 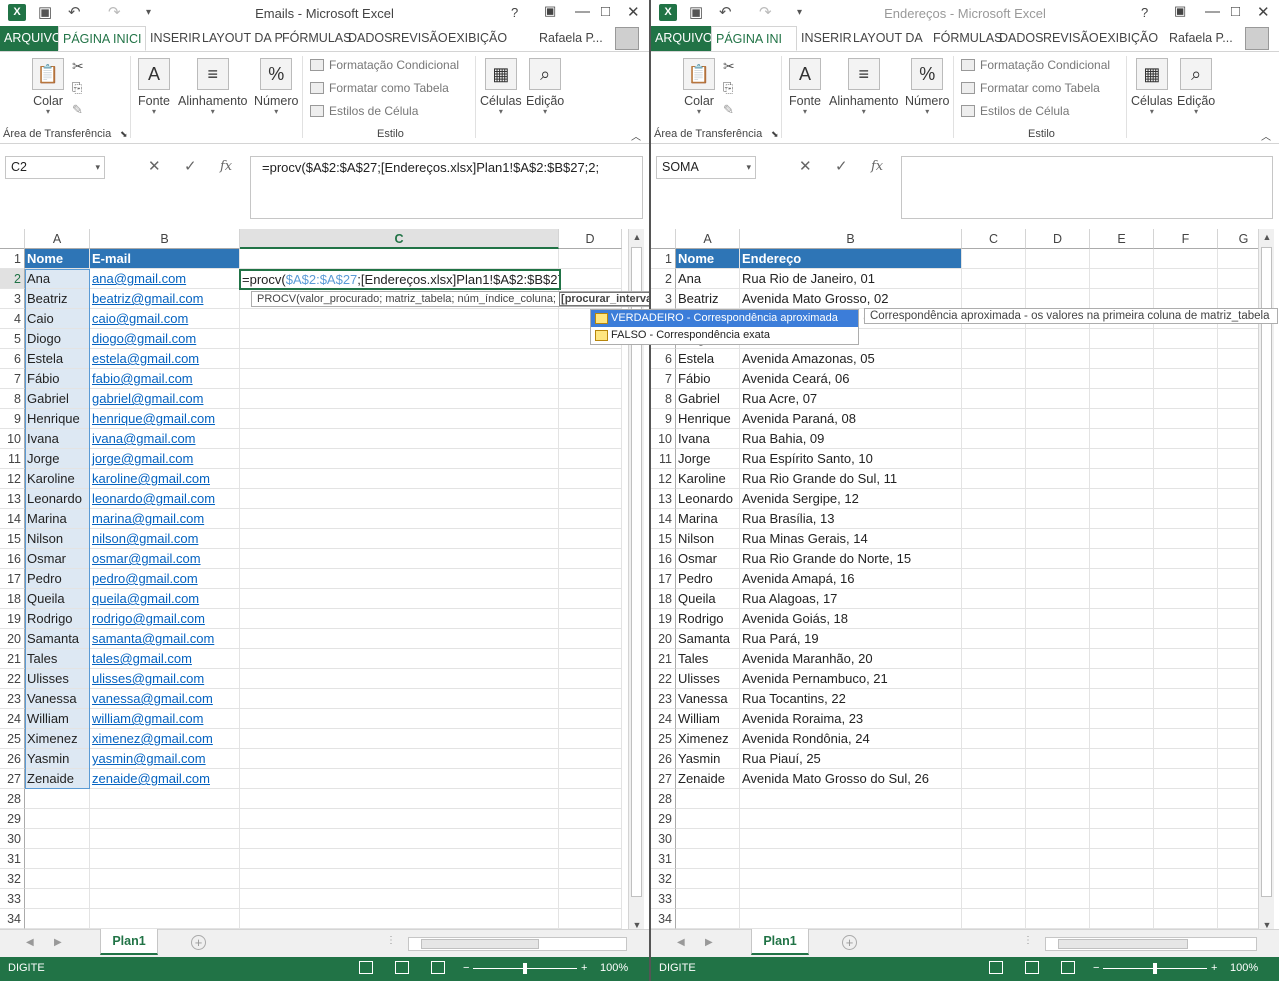 What do you see at coordinates (1266, 581) in the screenshot?
I see `vertical-scrollbar: ▲ ▼` at bounding box center [1266, 581].